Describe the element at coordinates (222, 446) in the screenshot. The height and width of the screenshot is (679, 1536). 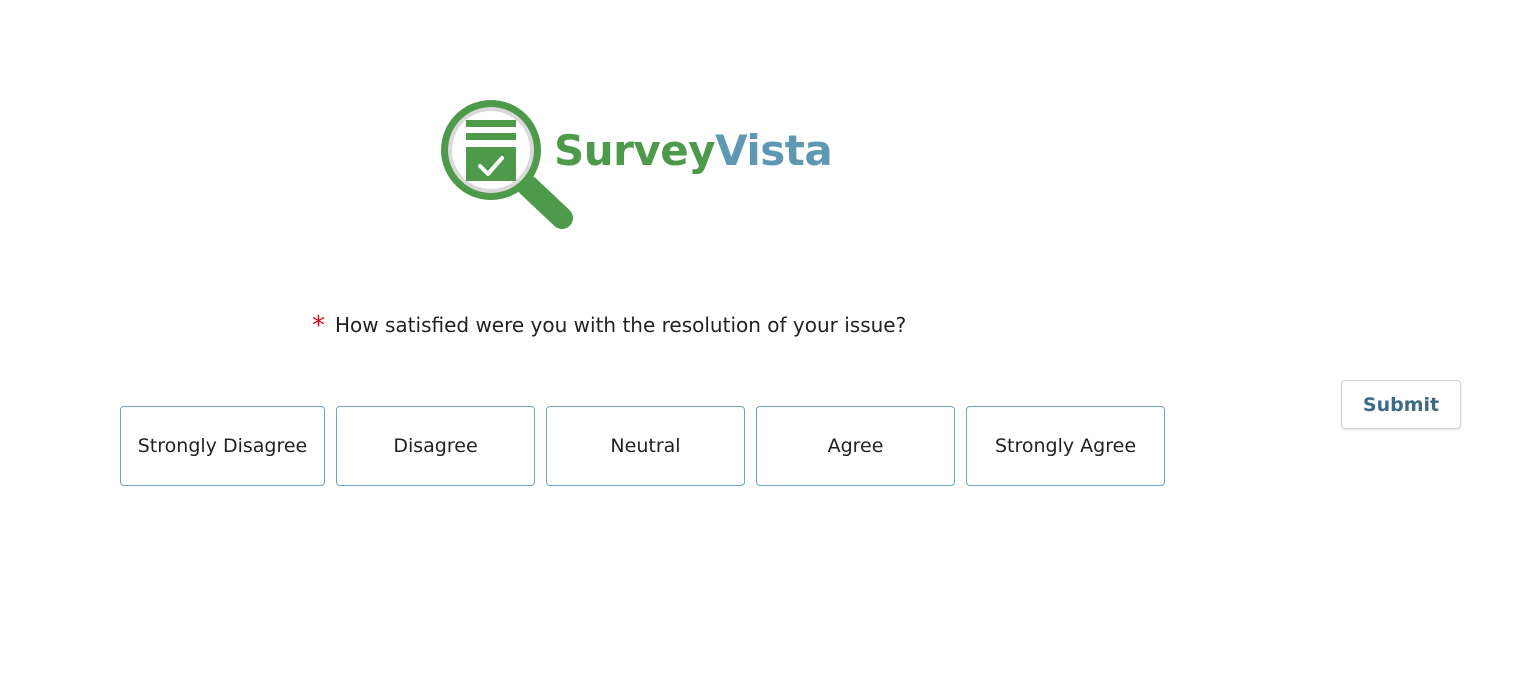
I see `option-strongly-disagree: Strongly Disagree` at that location.